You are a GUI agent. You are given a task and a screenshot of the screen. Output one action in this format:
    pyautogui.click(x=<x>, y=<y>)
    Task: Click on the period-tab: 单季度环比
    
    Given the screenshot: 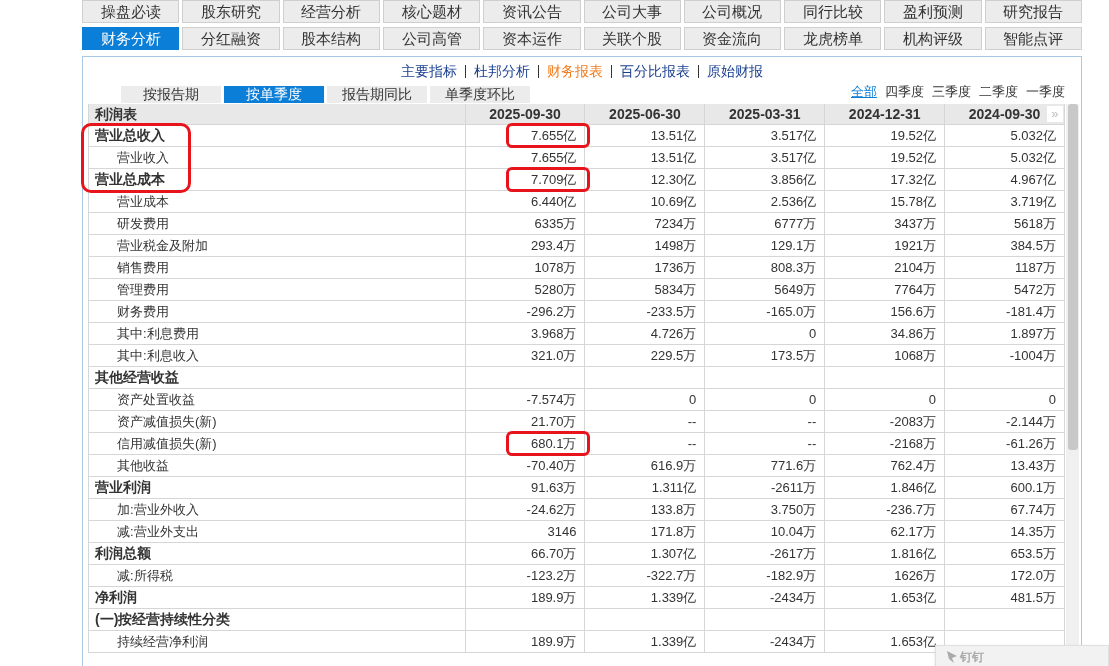 What is the action you would take?
    pyautogui.click(x=480, y=94)
    